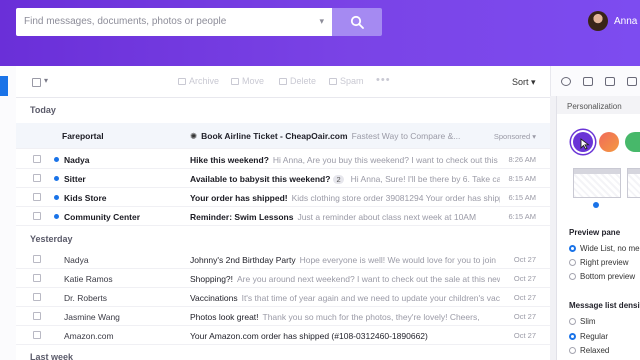 The image size is (640, 360). Describe the element at coordinates (85, 298) in the screenshot. I see `row-sender: Dr. Roberts` at that location.